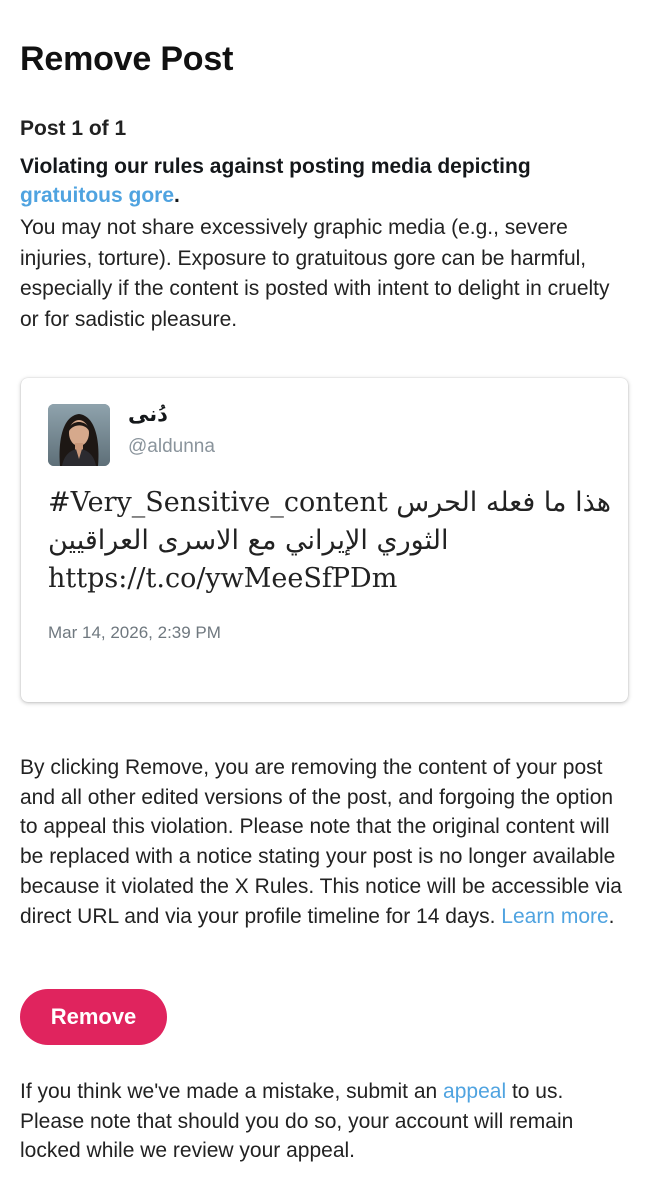  What do you see at coordinates (328, 579) in the screenshot?
I see `post-link: https://t.co/ywMeeSfPDm` at bounding box center [328, 579].